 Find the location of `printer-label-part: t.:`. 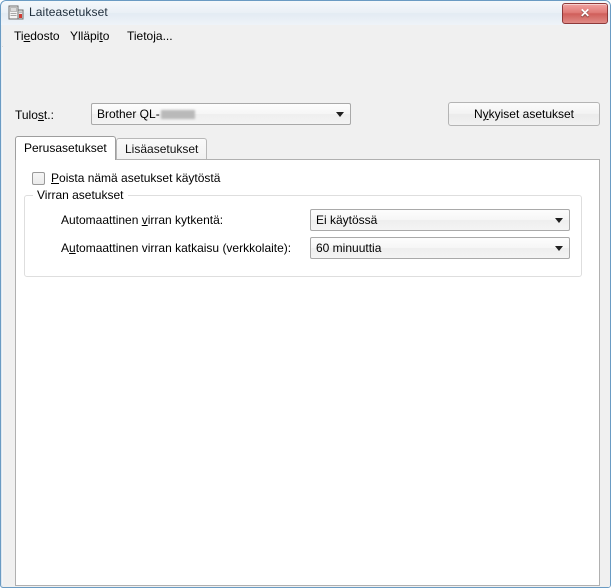

printer-label-part: t.: is located at coordinates (48, 115).